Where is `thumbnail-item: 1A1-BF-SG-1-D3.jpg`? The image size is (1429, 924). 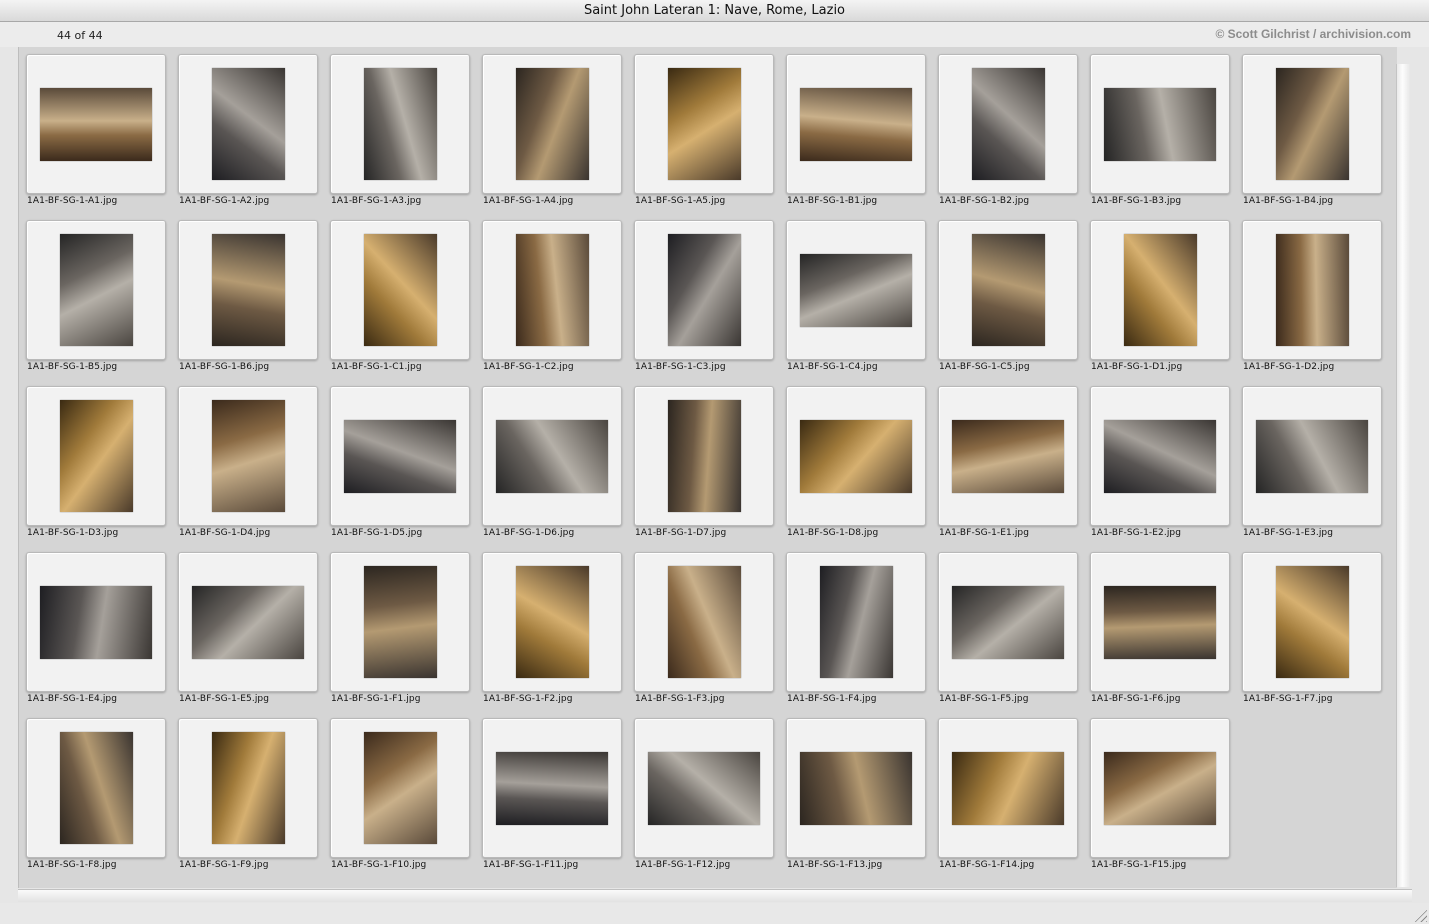 thumbnail-item: 1A1-BF-SG-1-D3.jpg is located at coordinates (96, 462).